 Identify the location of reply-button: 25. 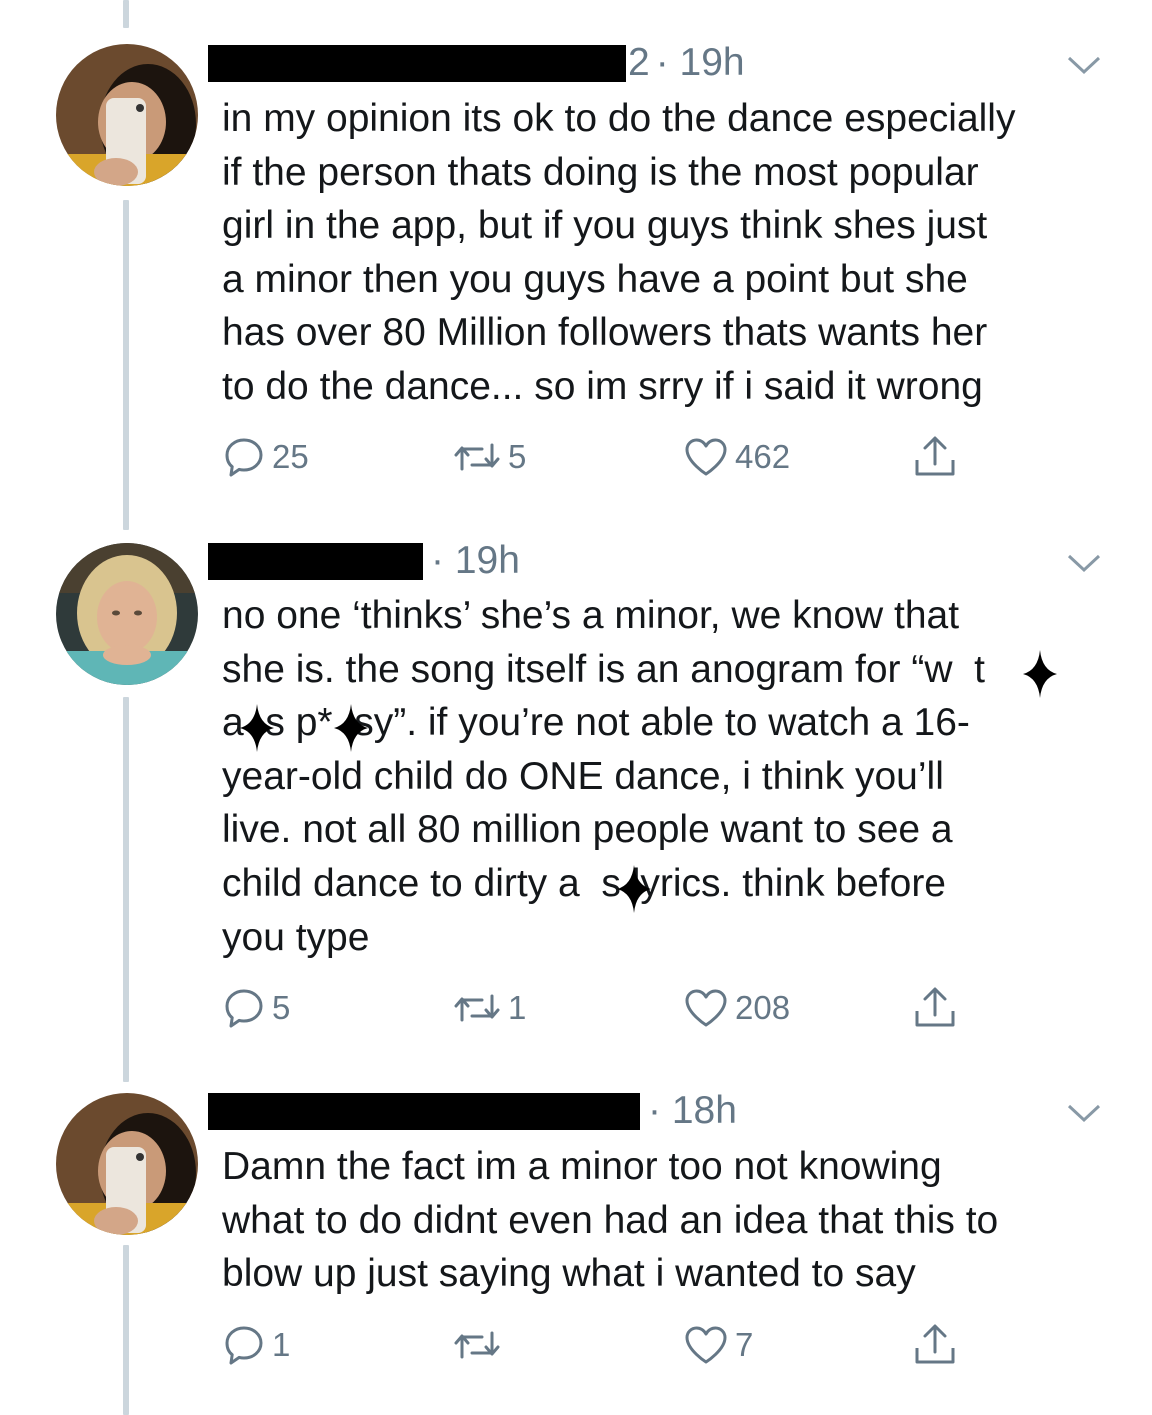
(265, 457).